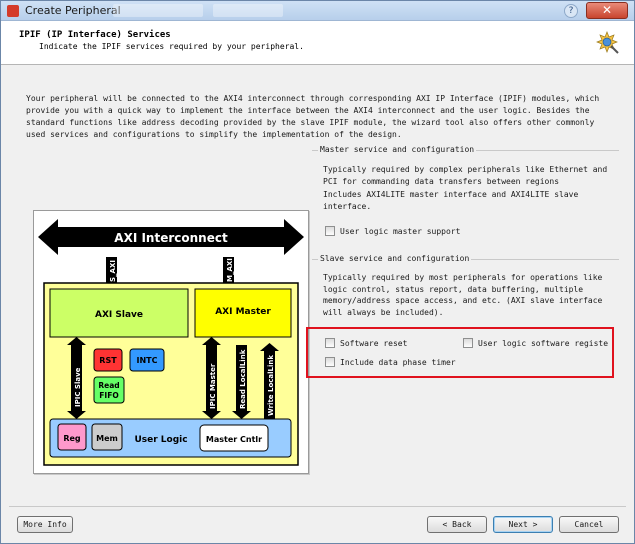 Image resolution: width=635 pixels, height=544 pixels. What do you see at coordinates (400, 231) in the screenshot?
I see `checkbox-label: User logic master support` at bounding box center [400, 231].